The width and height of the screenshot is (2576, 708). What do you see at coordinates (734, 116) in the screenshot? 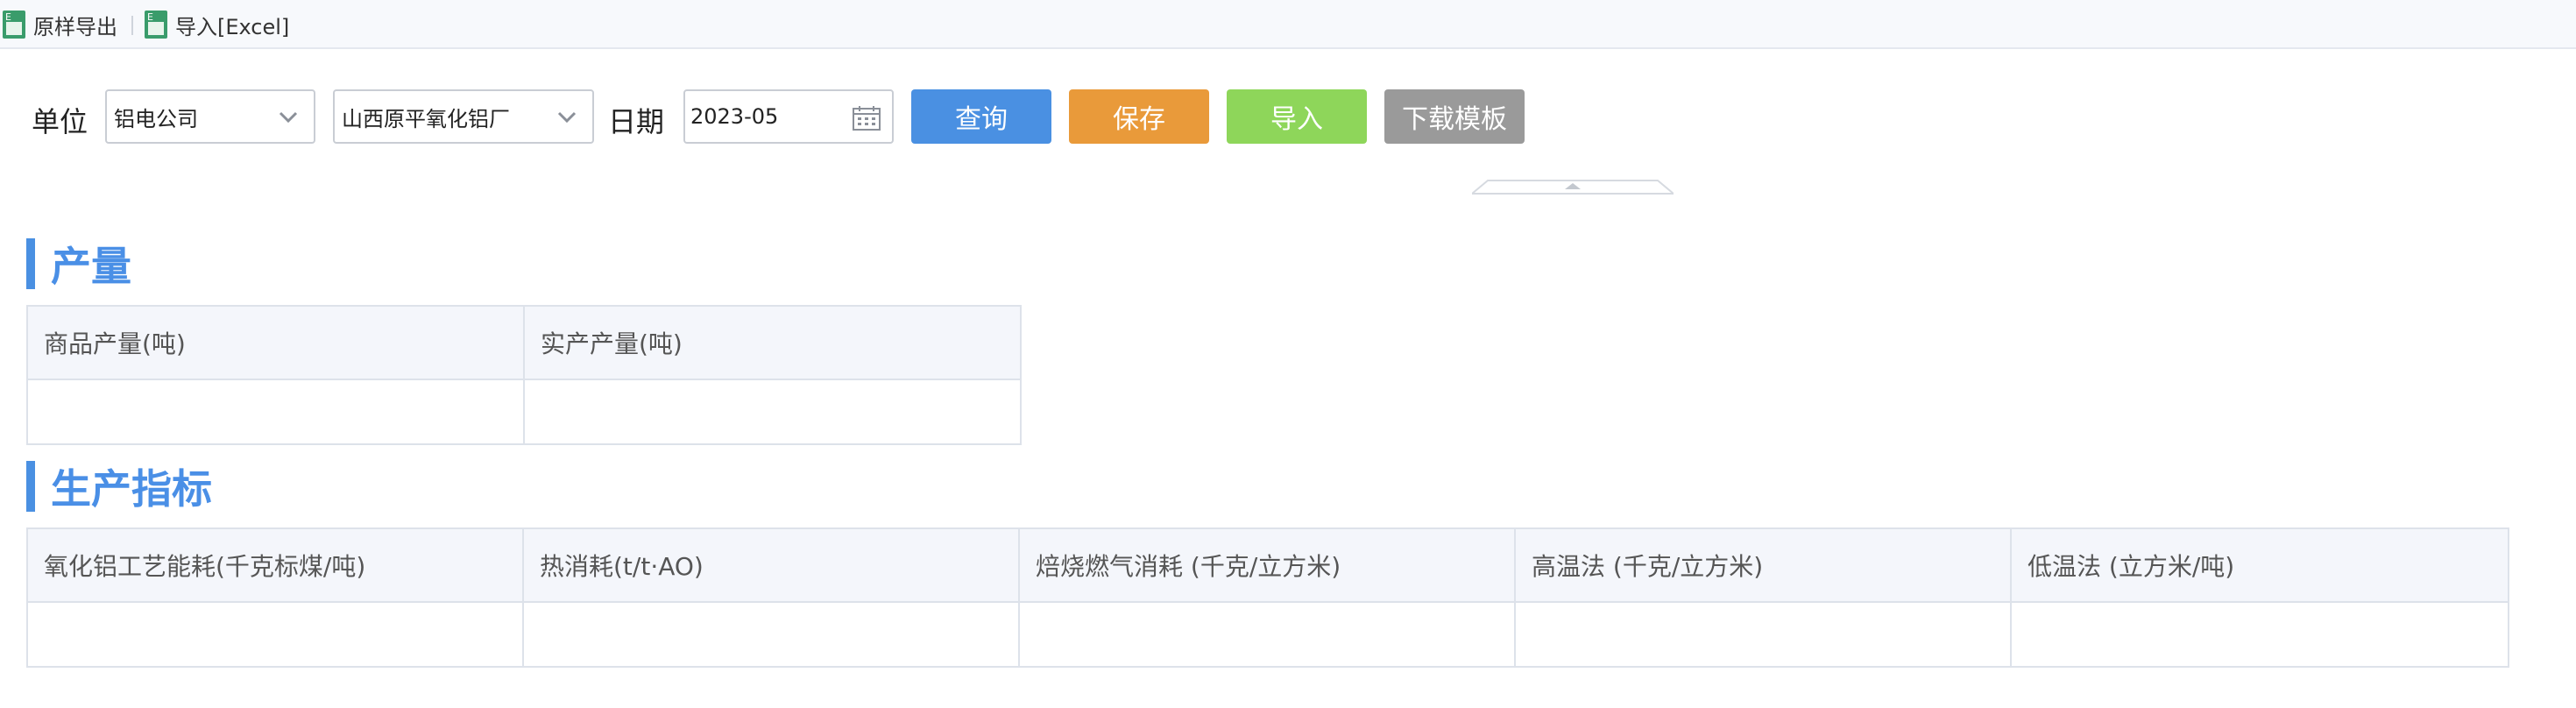
I see `date-input-value: 2023-05` at bounding box center [734, 116].